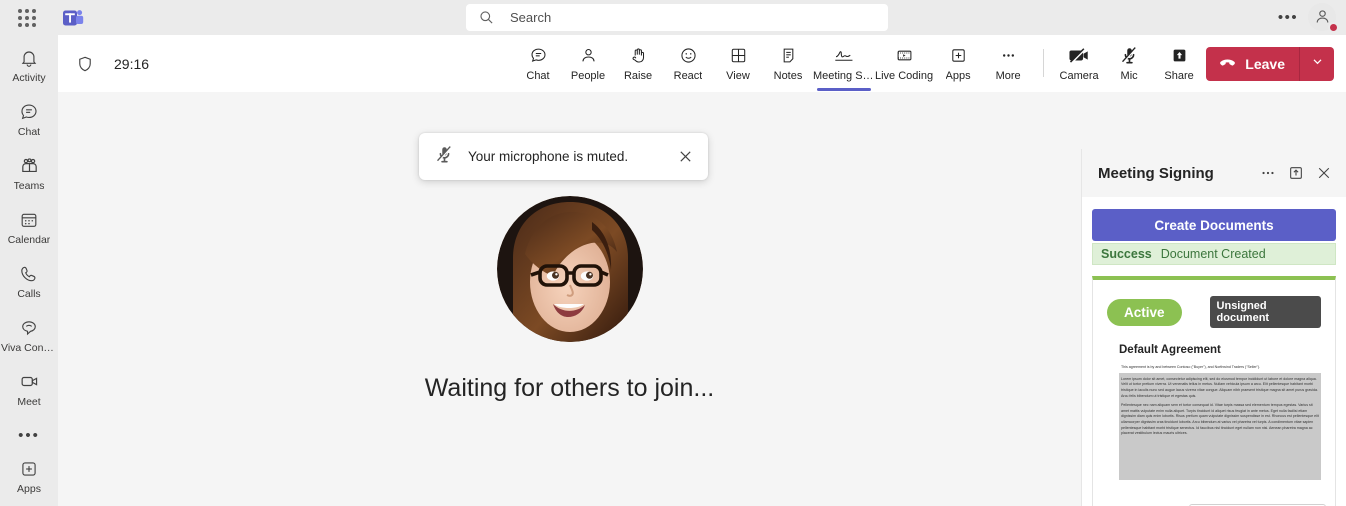 Image resolution: width=1346 pixels, height=506 pixels. What do you see at coordinates (548, 156) in the screenshot?
I see `toast-message: Your microphone is muted.` at bounding box center [548, 156].